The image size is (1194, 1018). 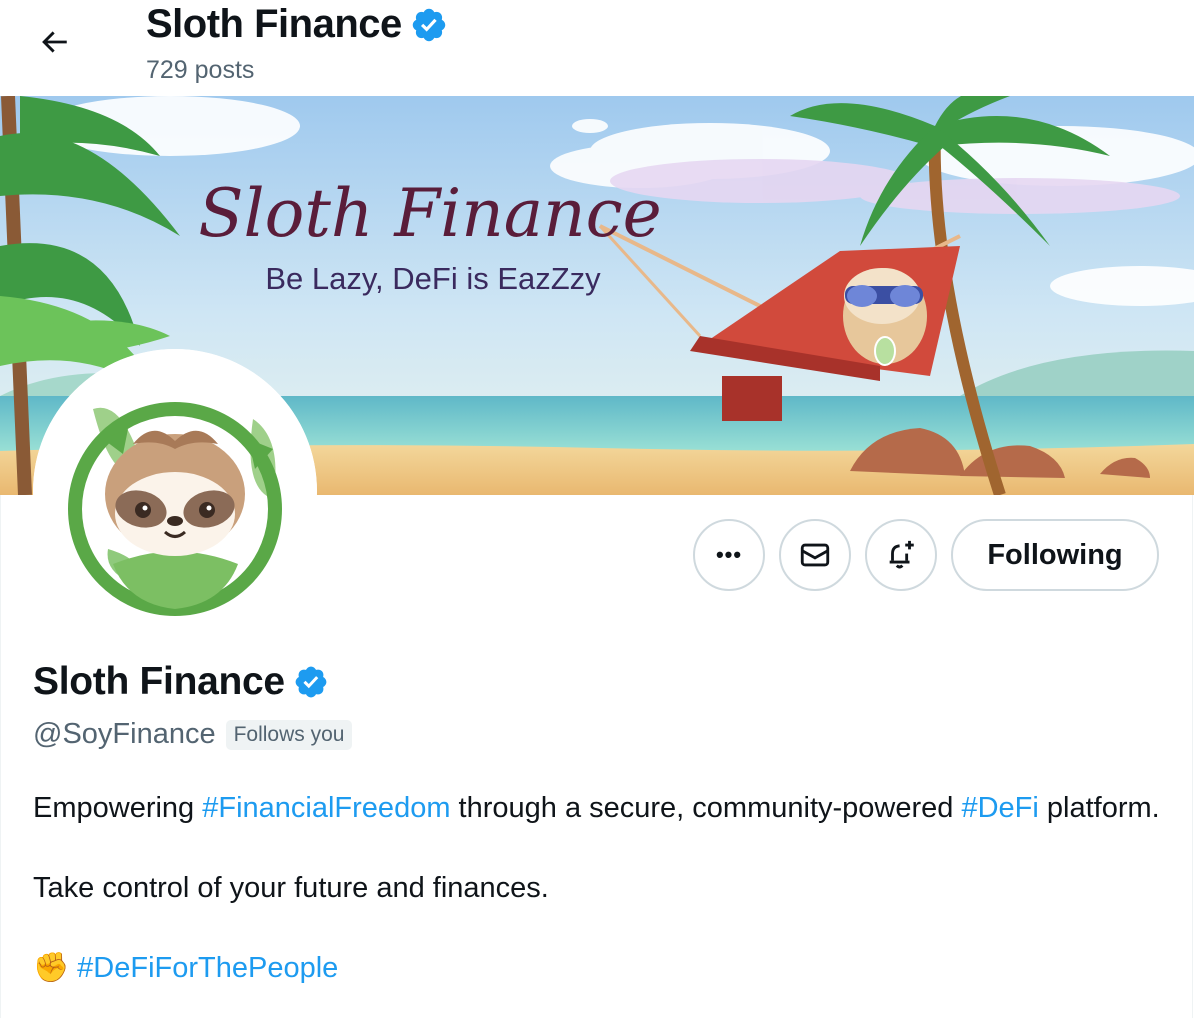 I want to click on notifications-button, so click(x=901, y=555).